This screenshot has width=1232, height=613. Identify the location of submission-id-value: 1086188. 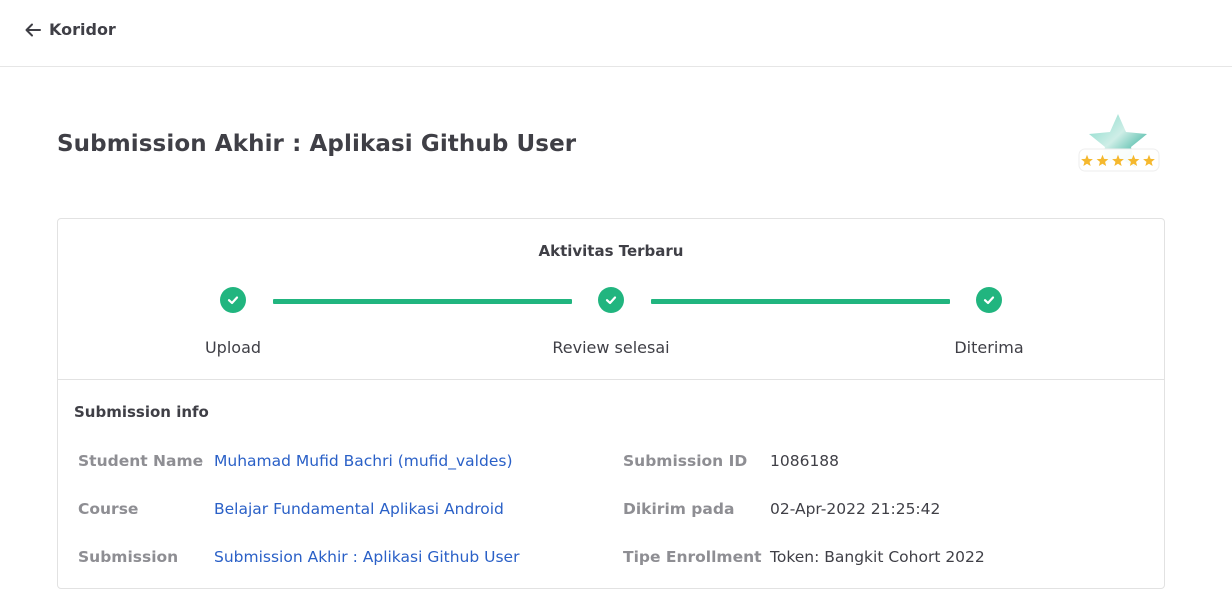
(805, 461).